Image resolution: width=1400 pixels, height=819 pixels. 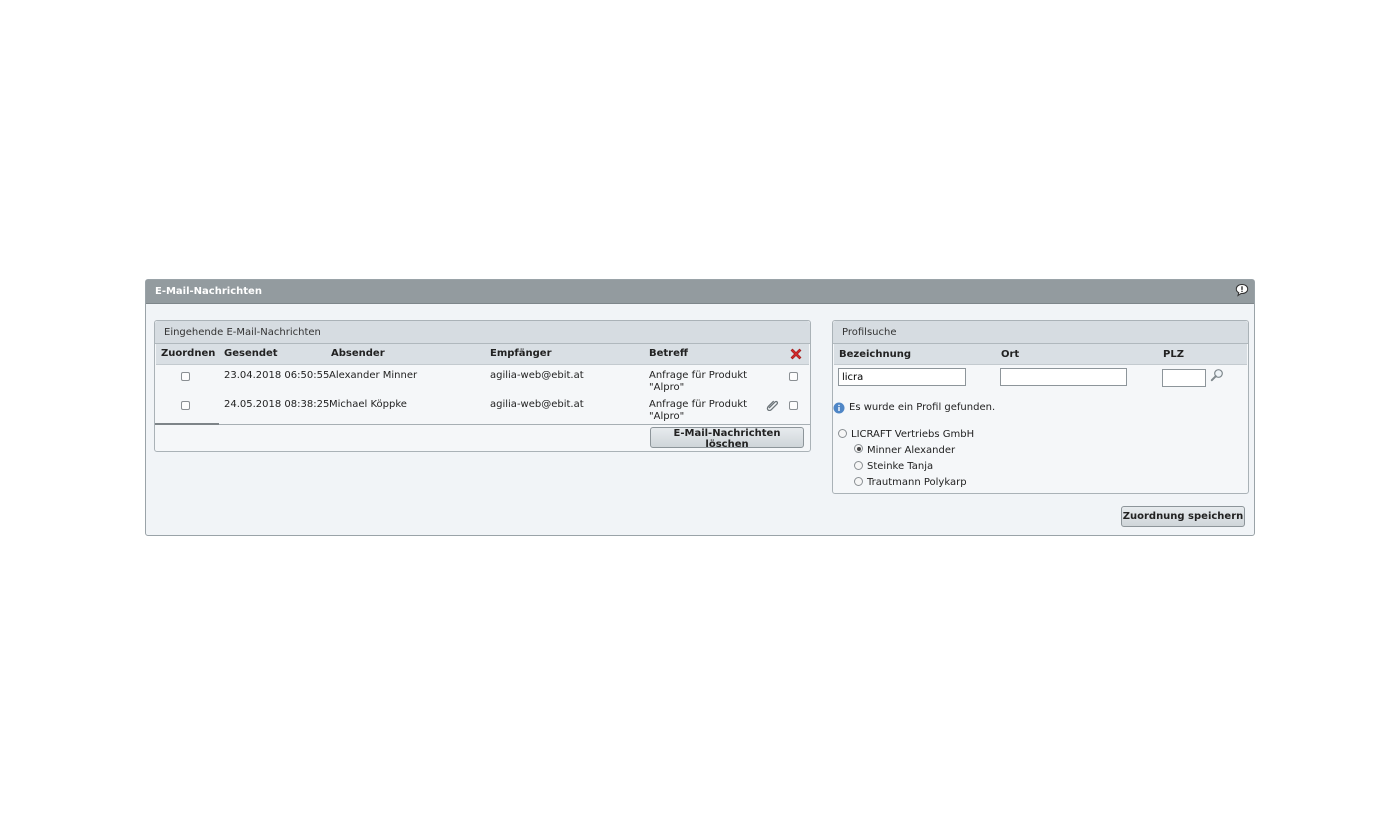 What do you see at coordinates (842, 433) in the screenshot?
I see `company-radio` at bounding box center [842, 433].